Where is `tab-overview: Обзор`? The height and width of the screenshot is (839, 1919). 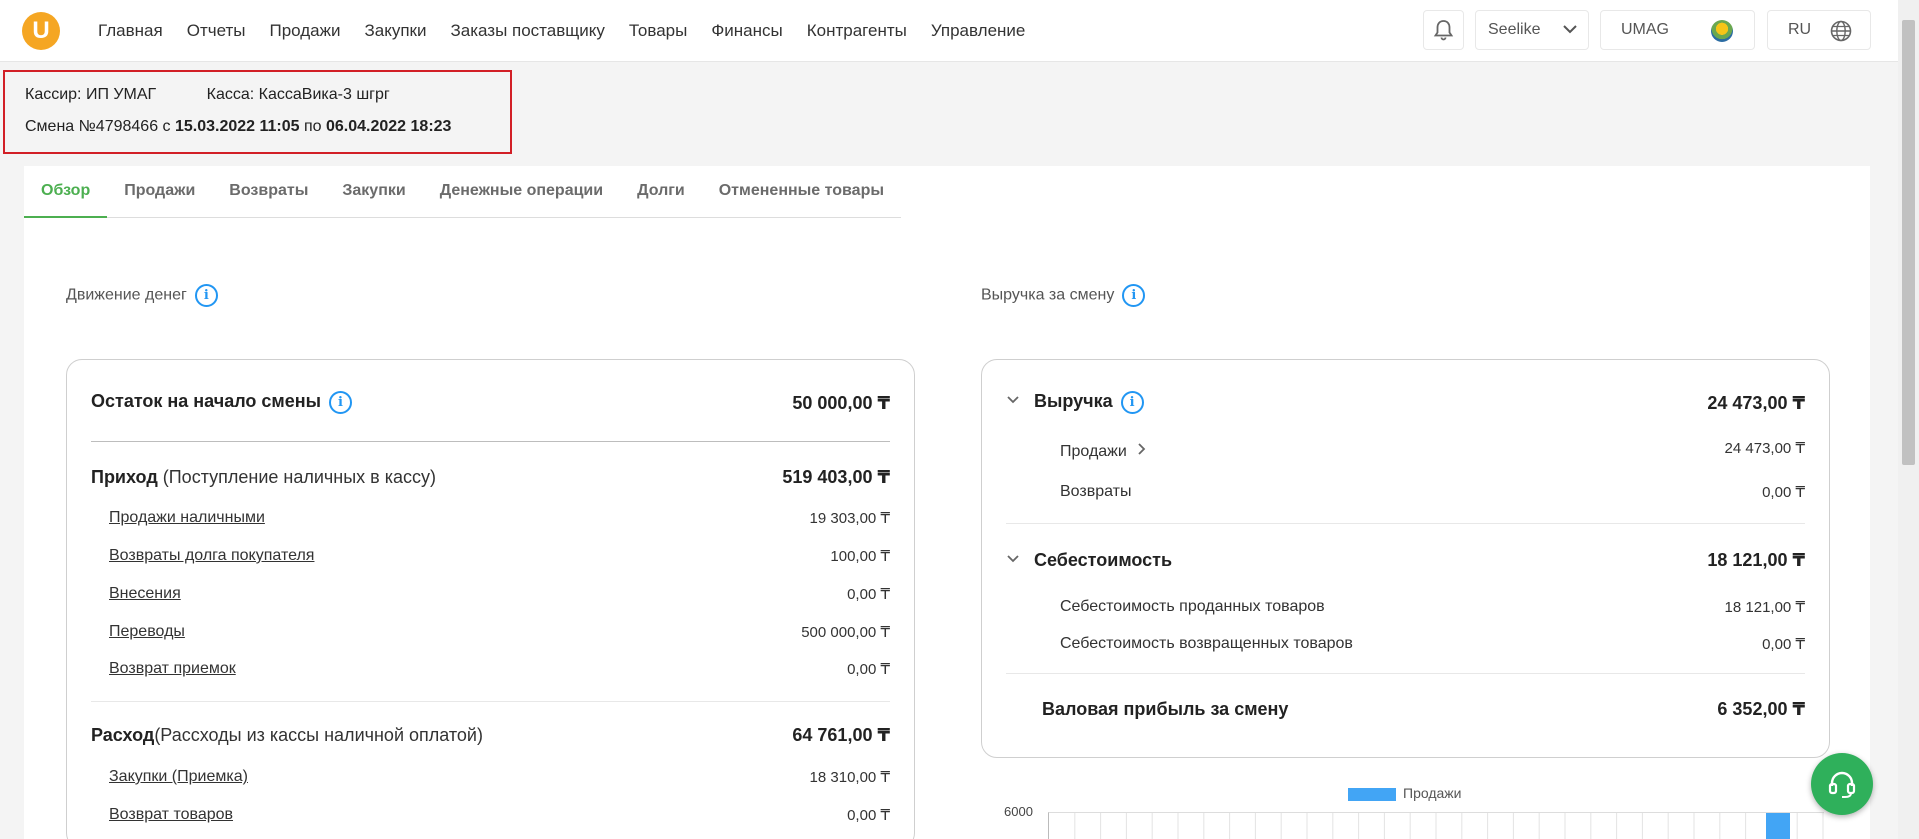
tab-overview: Обзор is located at coordinates (66, 192).